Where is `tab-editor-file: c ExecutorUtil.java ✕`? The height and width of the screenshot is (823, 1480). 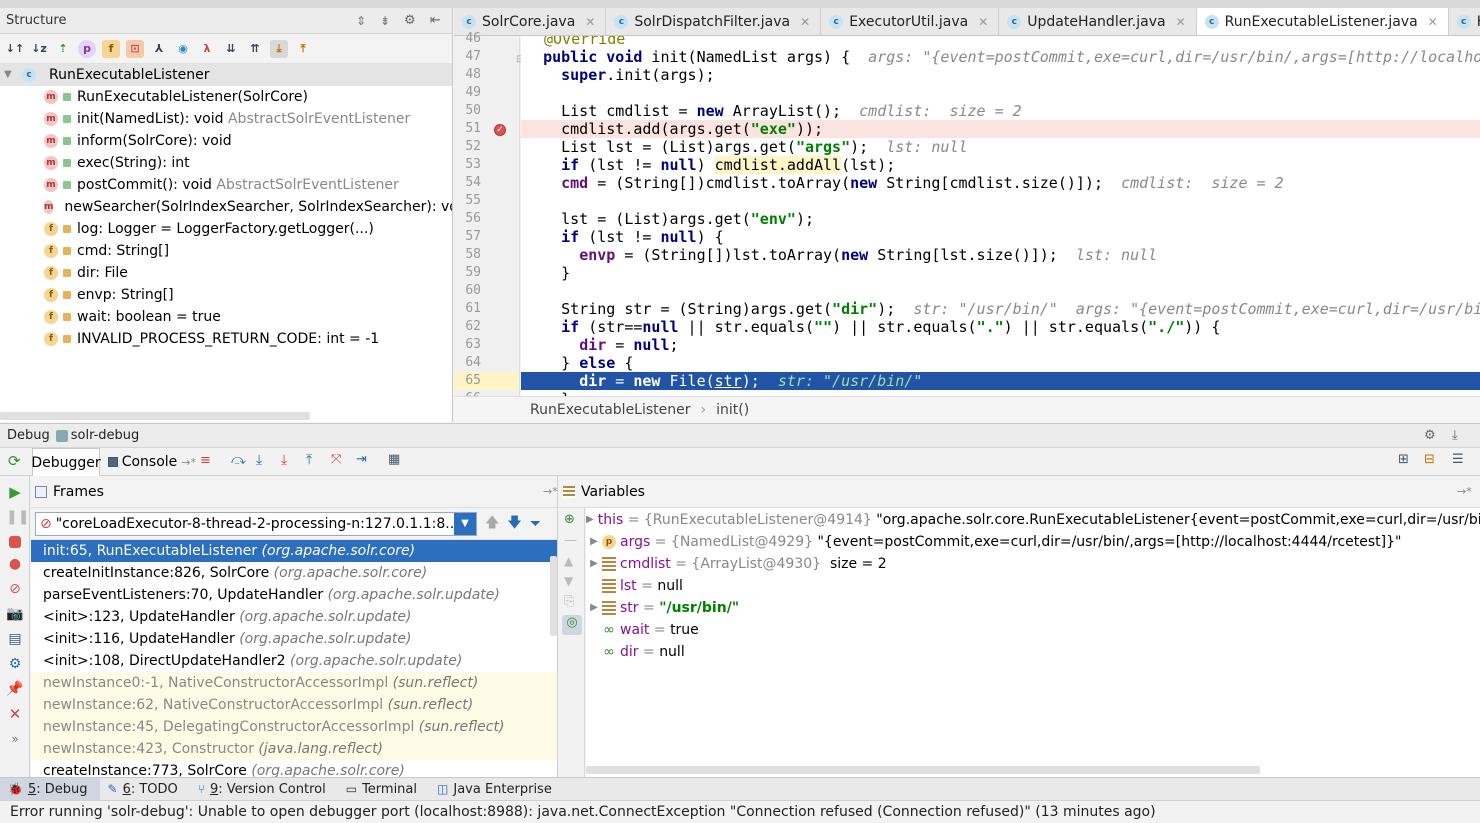
tab-editor-file: c ExecutorUtil.java ✕ is located at coordinates (910, 21).